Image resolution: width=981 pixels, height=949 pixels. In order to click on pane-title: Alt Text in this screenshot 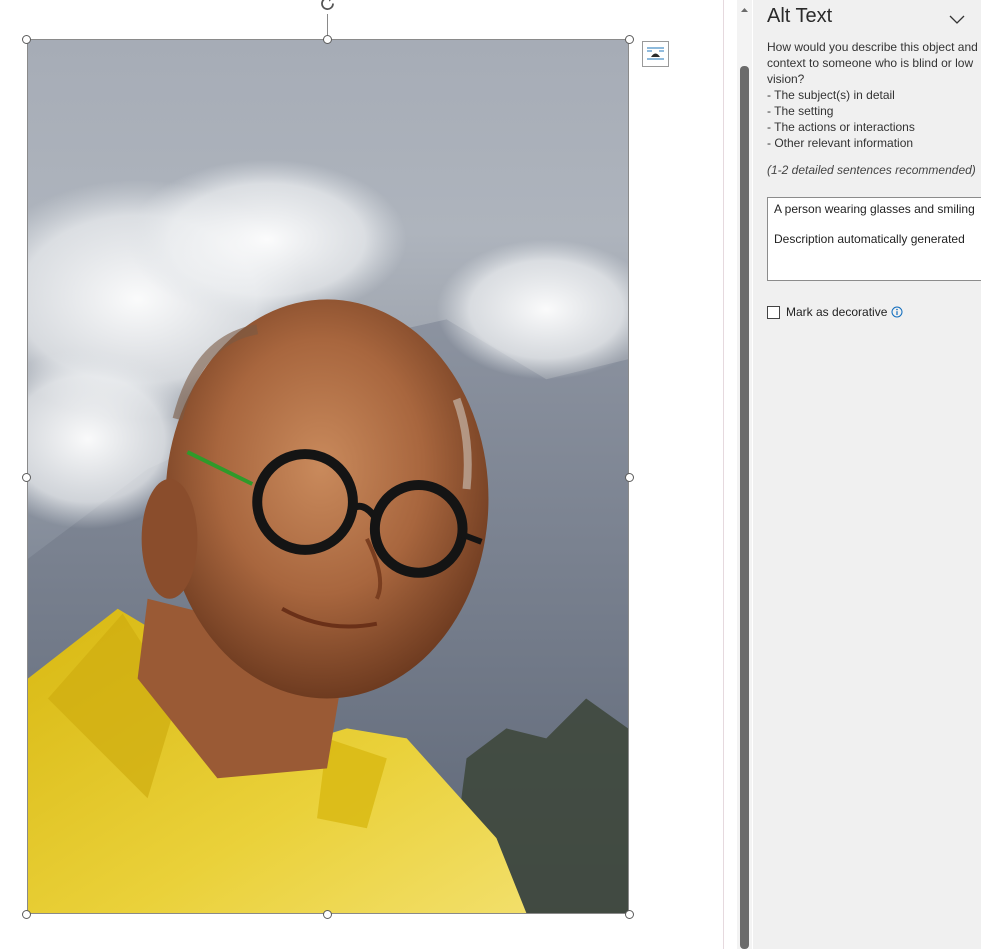, I will do `click(800, 16)`.